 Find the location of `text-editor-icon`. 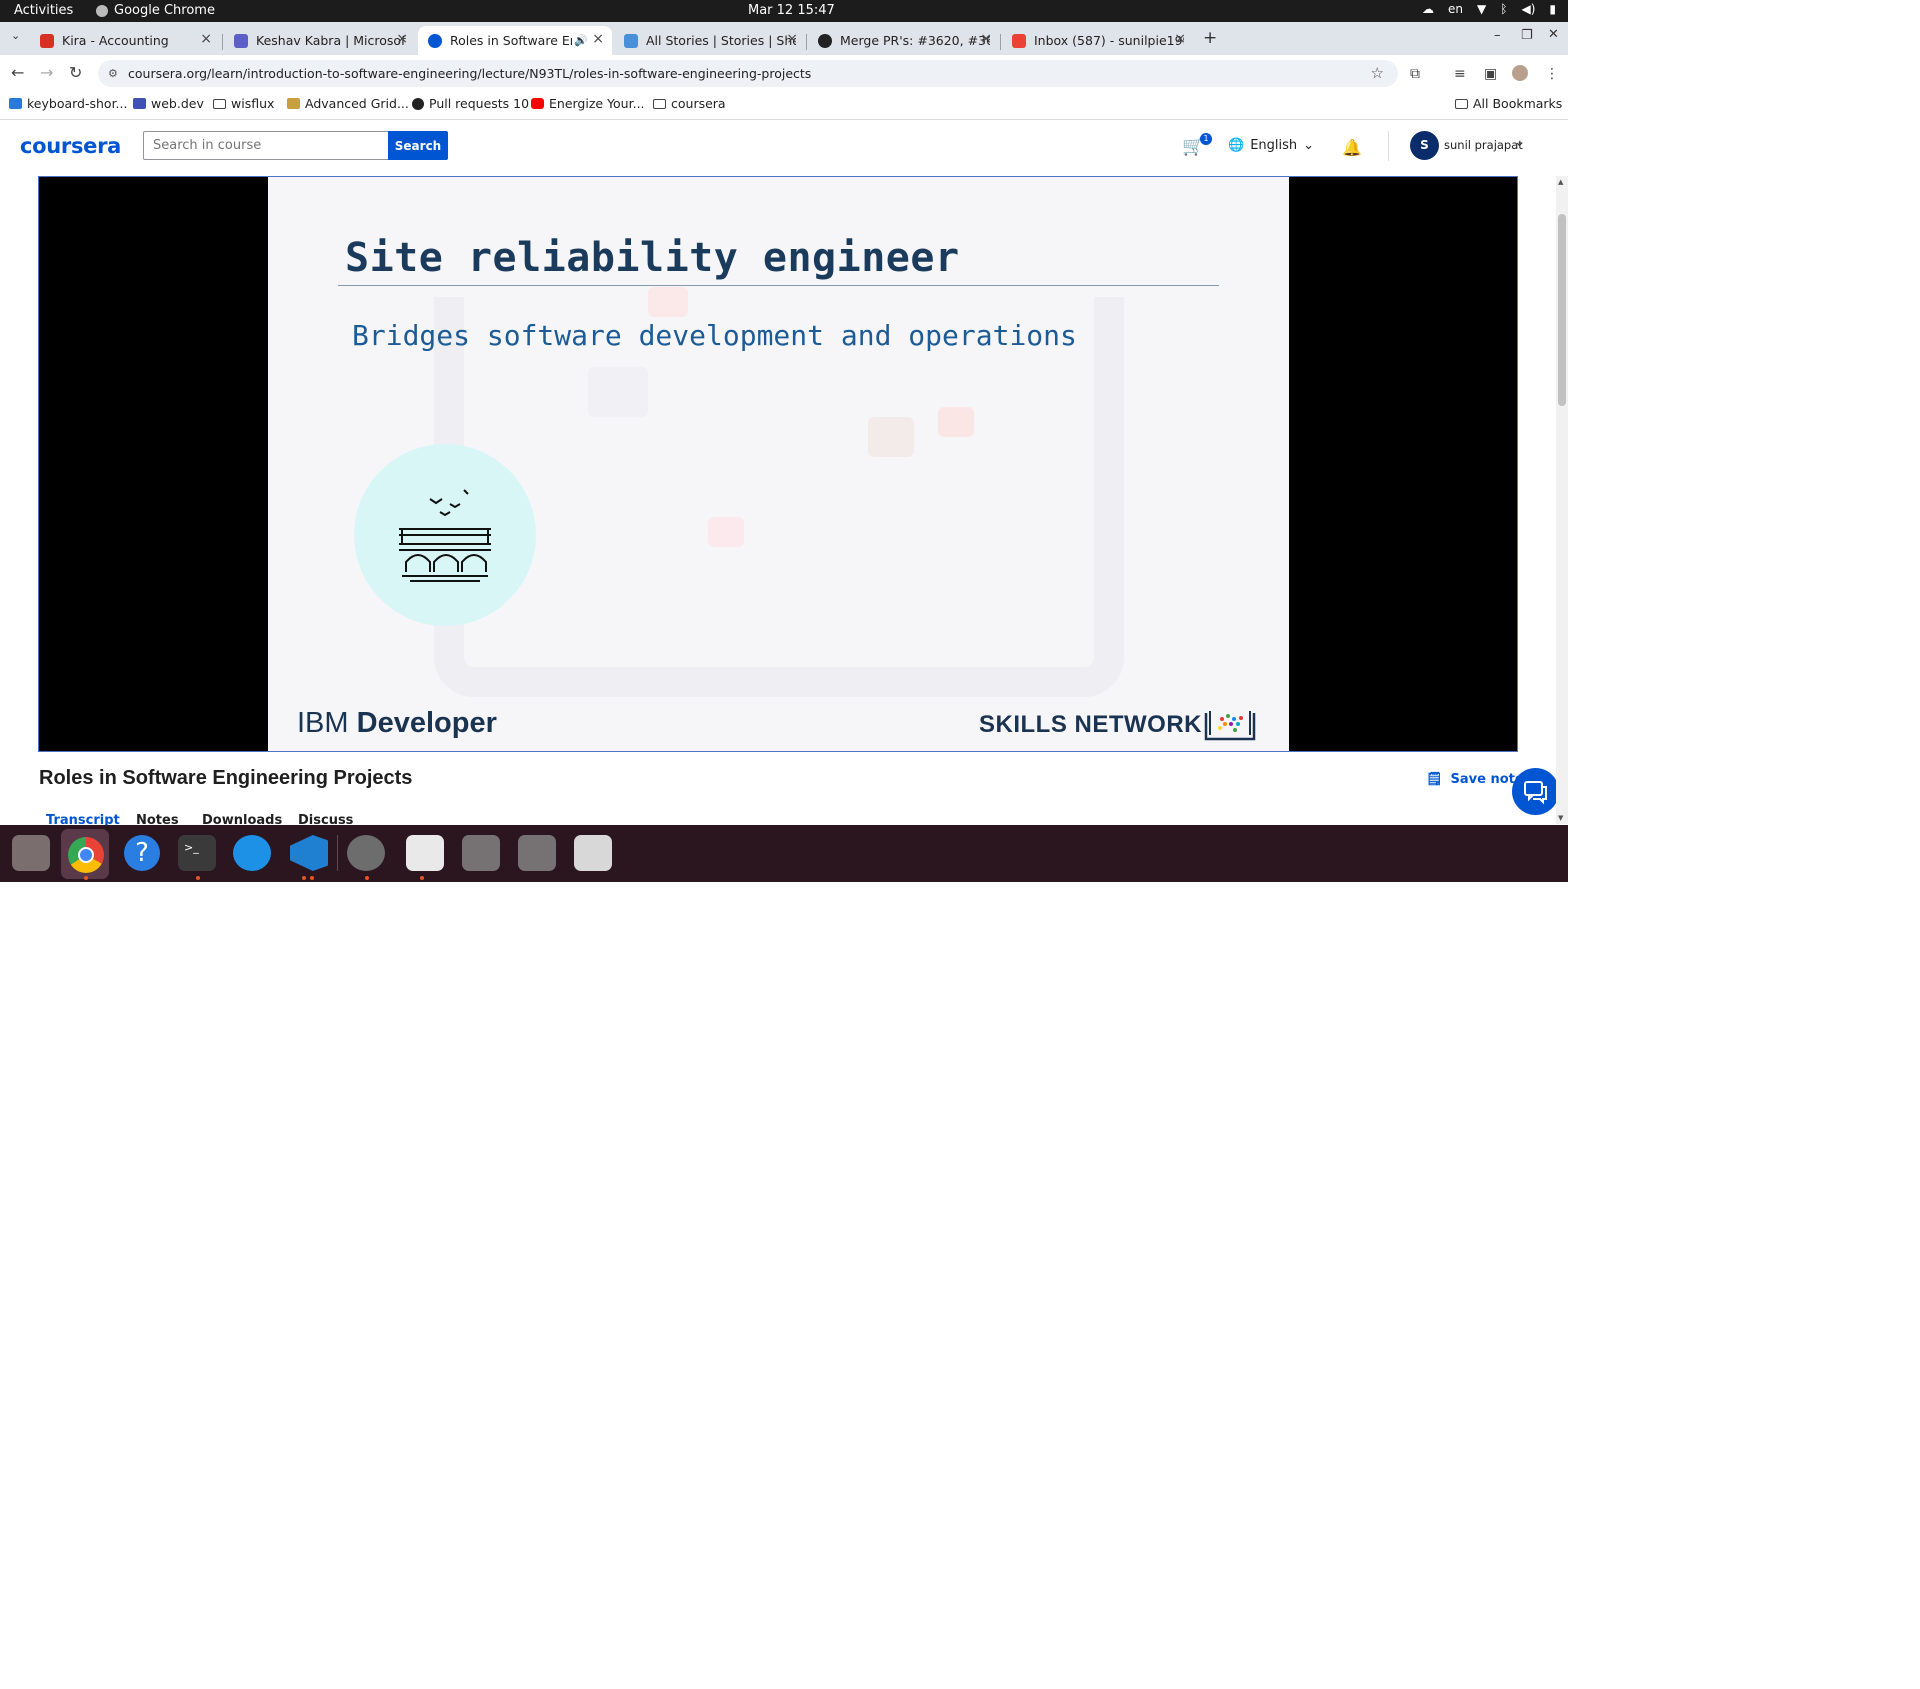

text-editor-icon is located at coordinates (425, 853).